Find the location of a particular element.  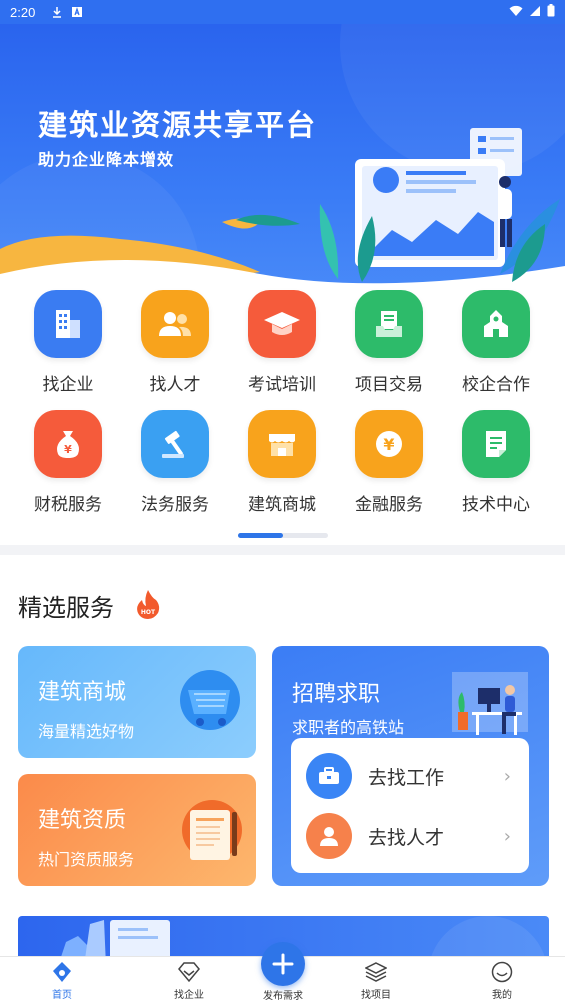

find-talent-label: 去找人才 is located at coordinates (406, 837).